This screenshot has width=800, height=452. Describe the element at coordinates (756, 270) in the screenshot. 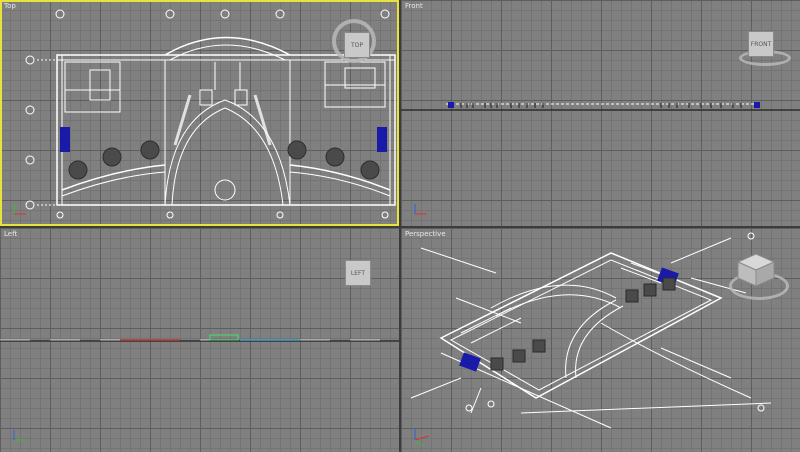

I see `viewcube-perspective` at that location.